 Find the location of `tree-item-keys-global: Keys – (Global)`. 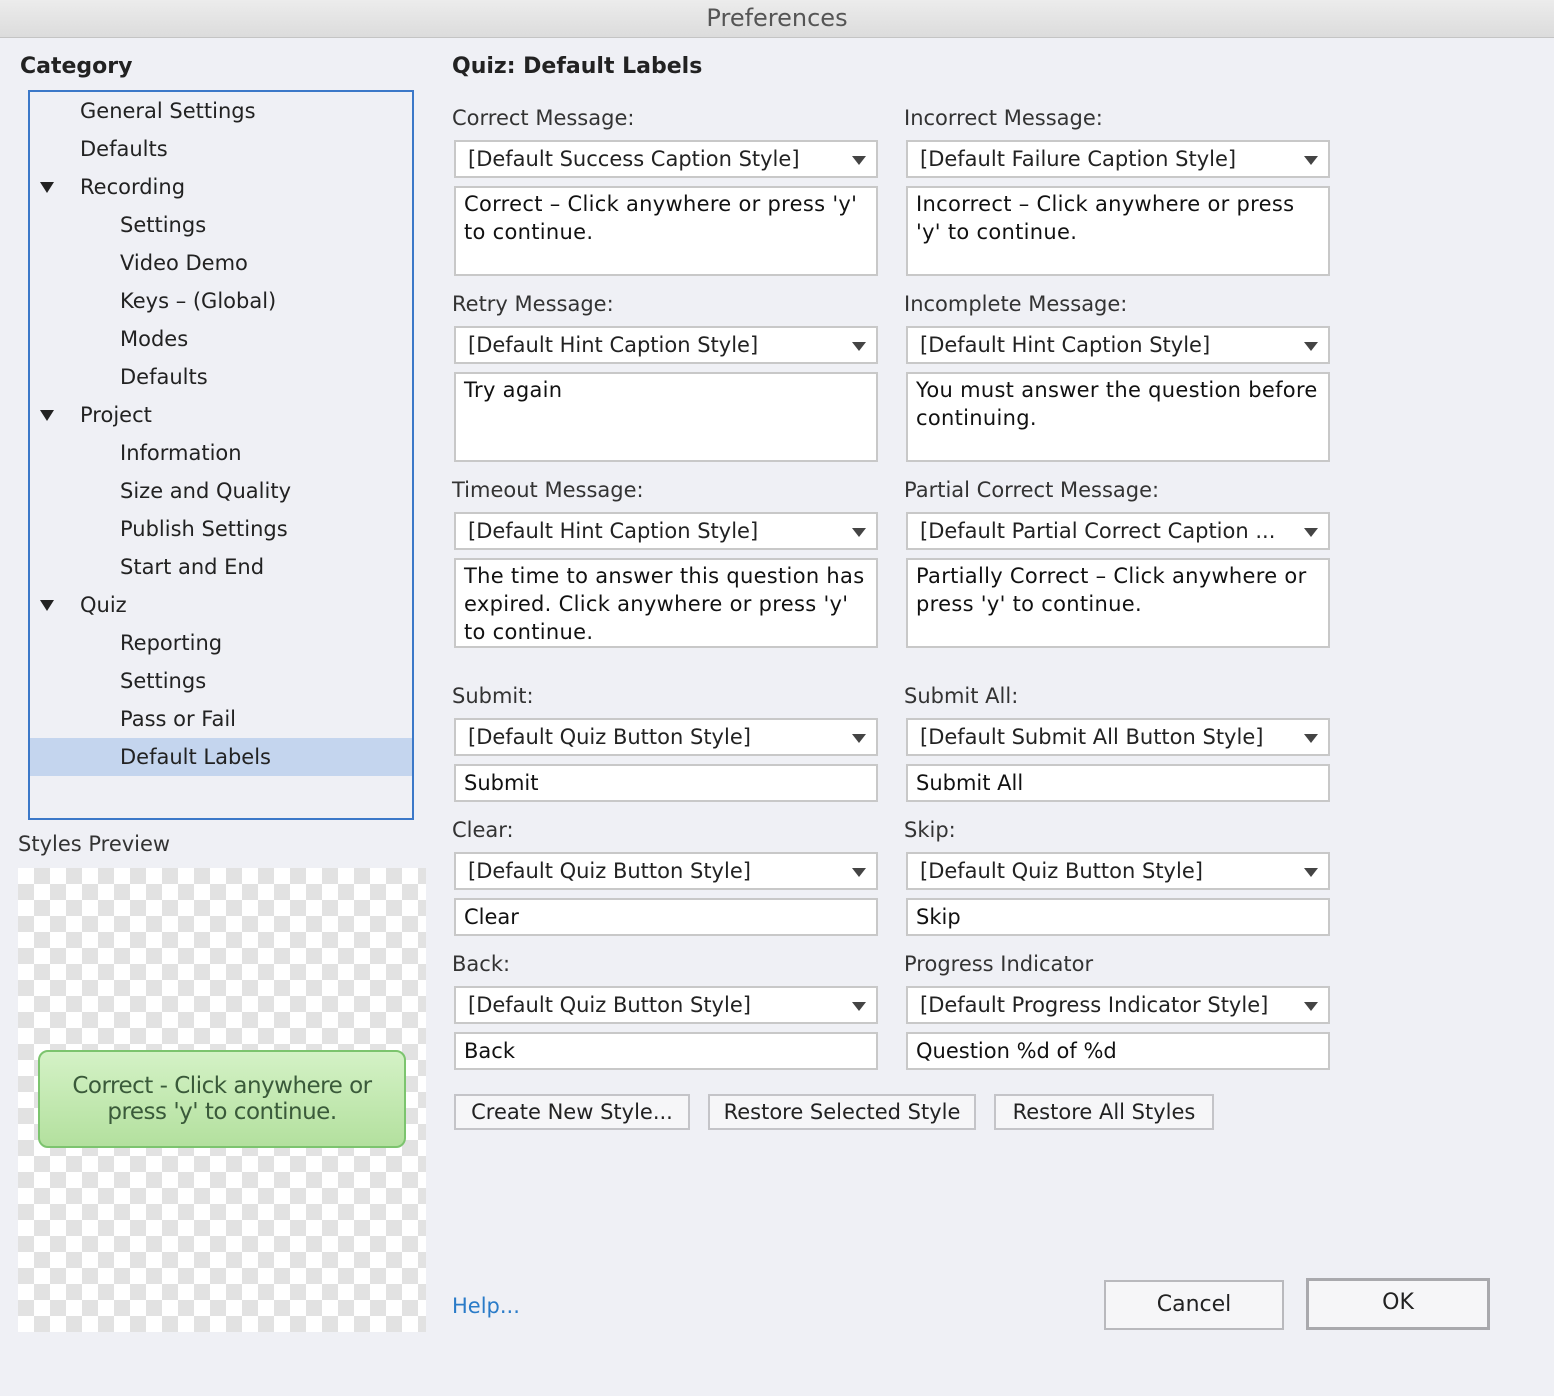

tree-item-keys-global: Keys – (Global) is located at coordinates (221, 301).